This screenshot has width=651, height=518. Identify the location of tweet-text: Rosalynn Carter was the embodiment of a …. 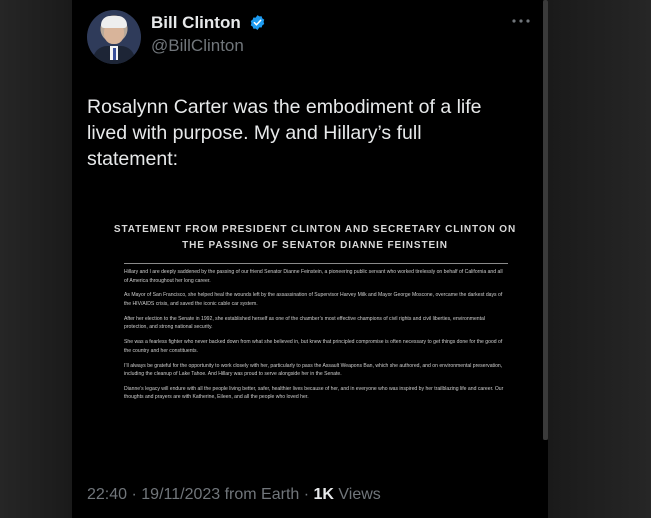
(284, 133).